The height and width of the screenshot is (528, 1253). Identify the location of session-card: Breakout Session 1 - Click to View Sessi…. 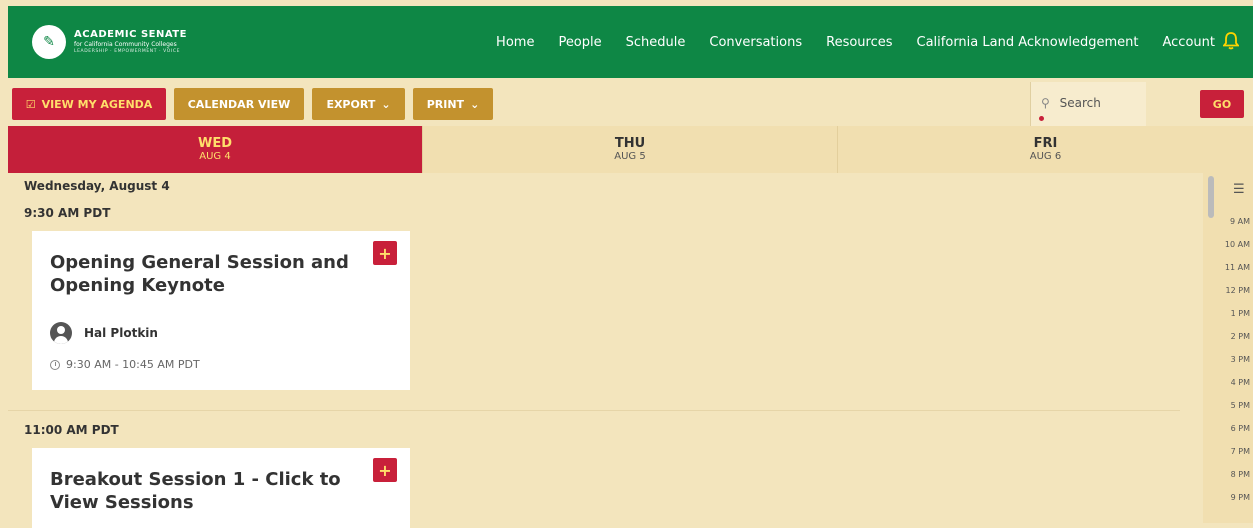
(221, 488).